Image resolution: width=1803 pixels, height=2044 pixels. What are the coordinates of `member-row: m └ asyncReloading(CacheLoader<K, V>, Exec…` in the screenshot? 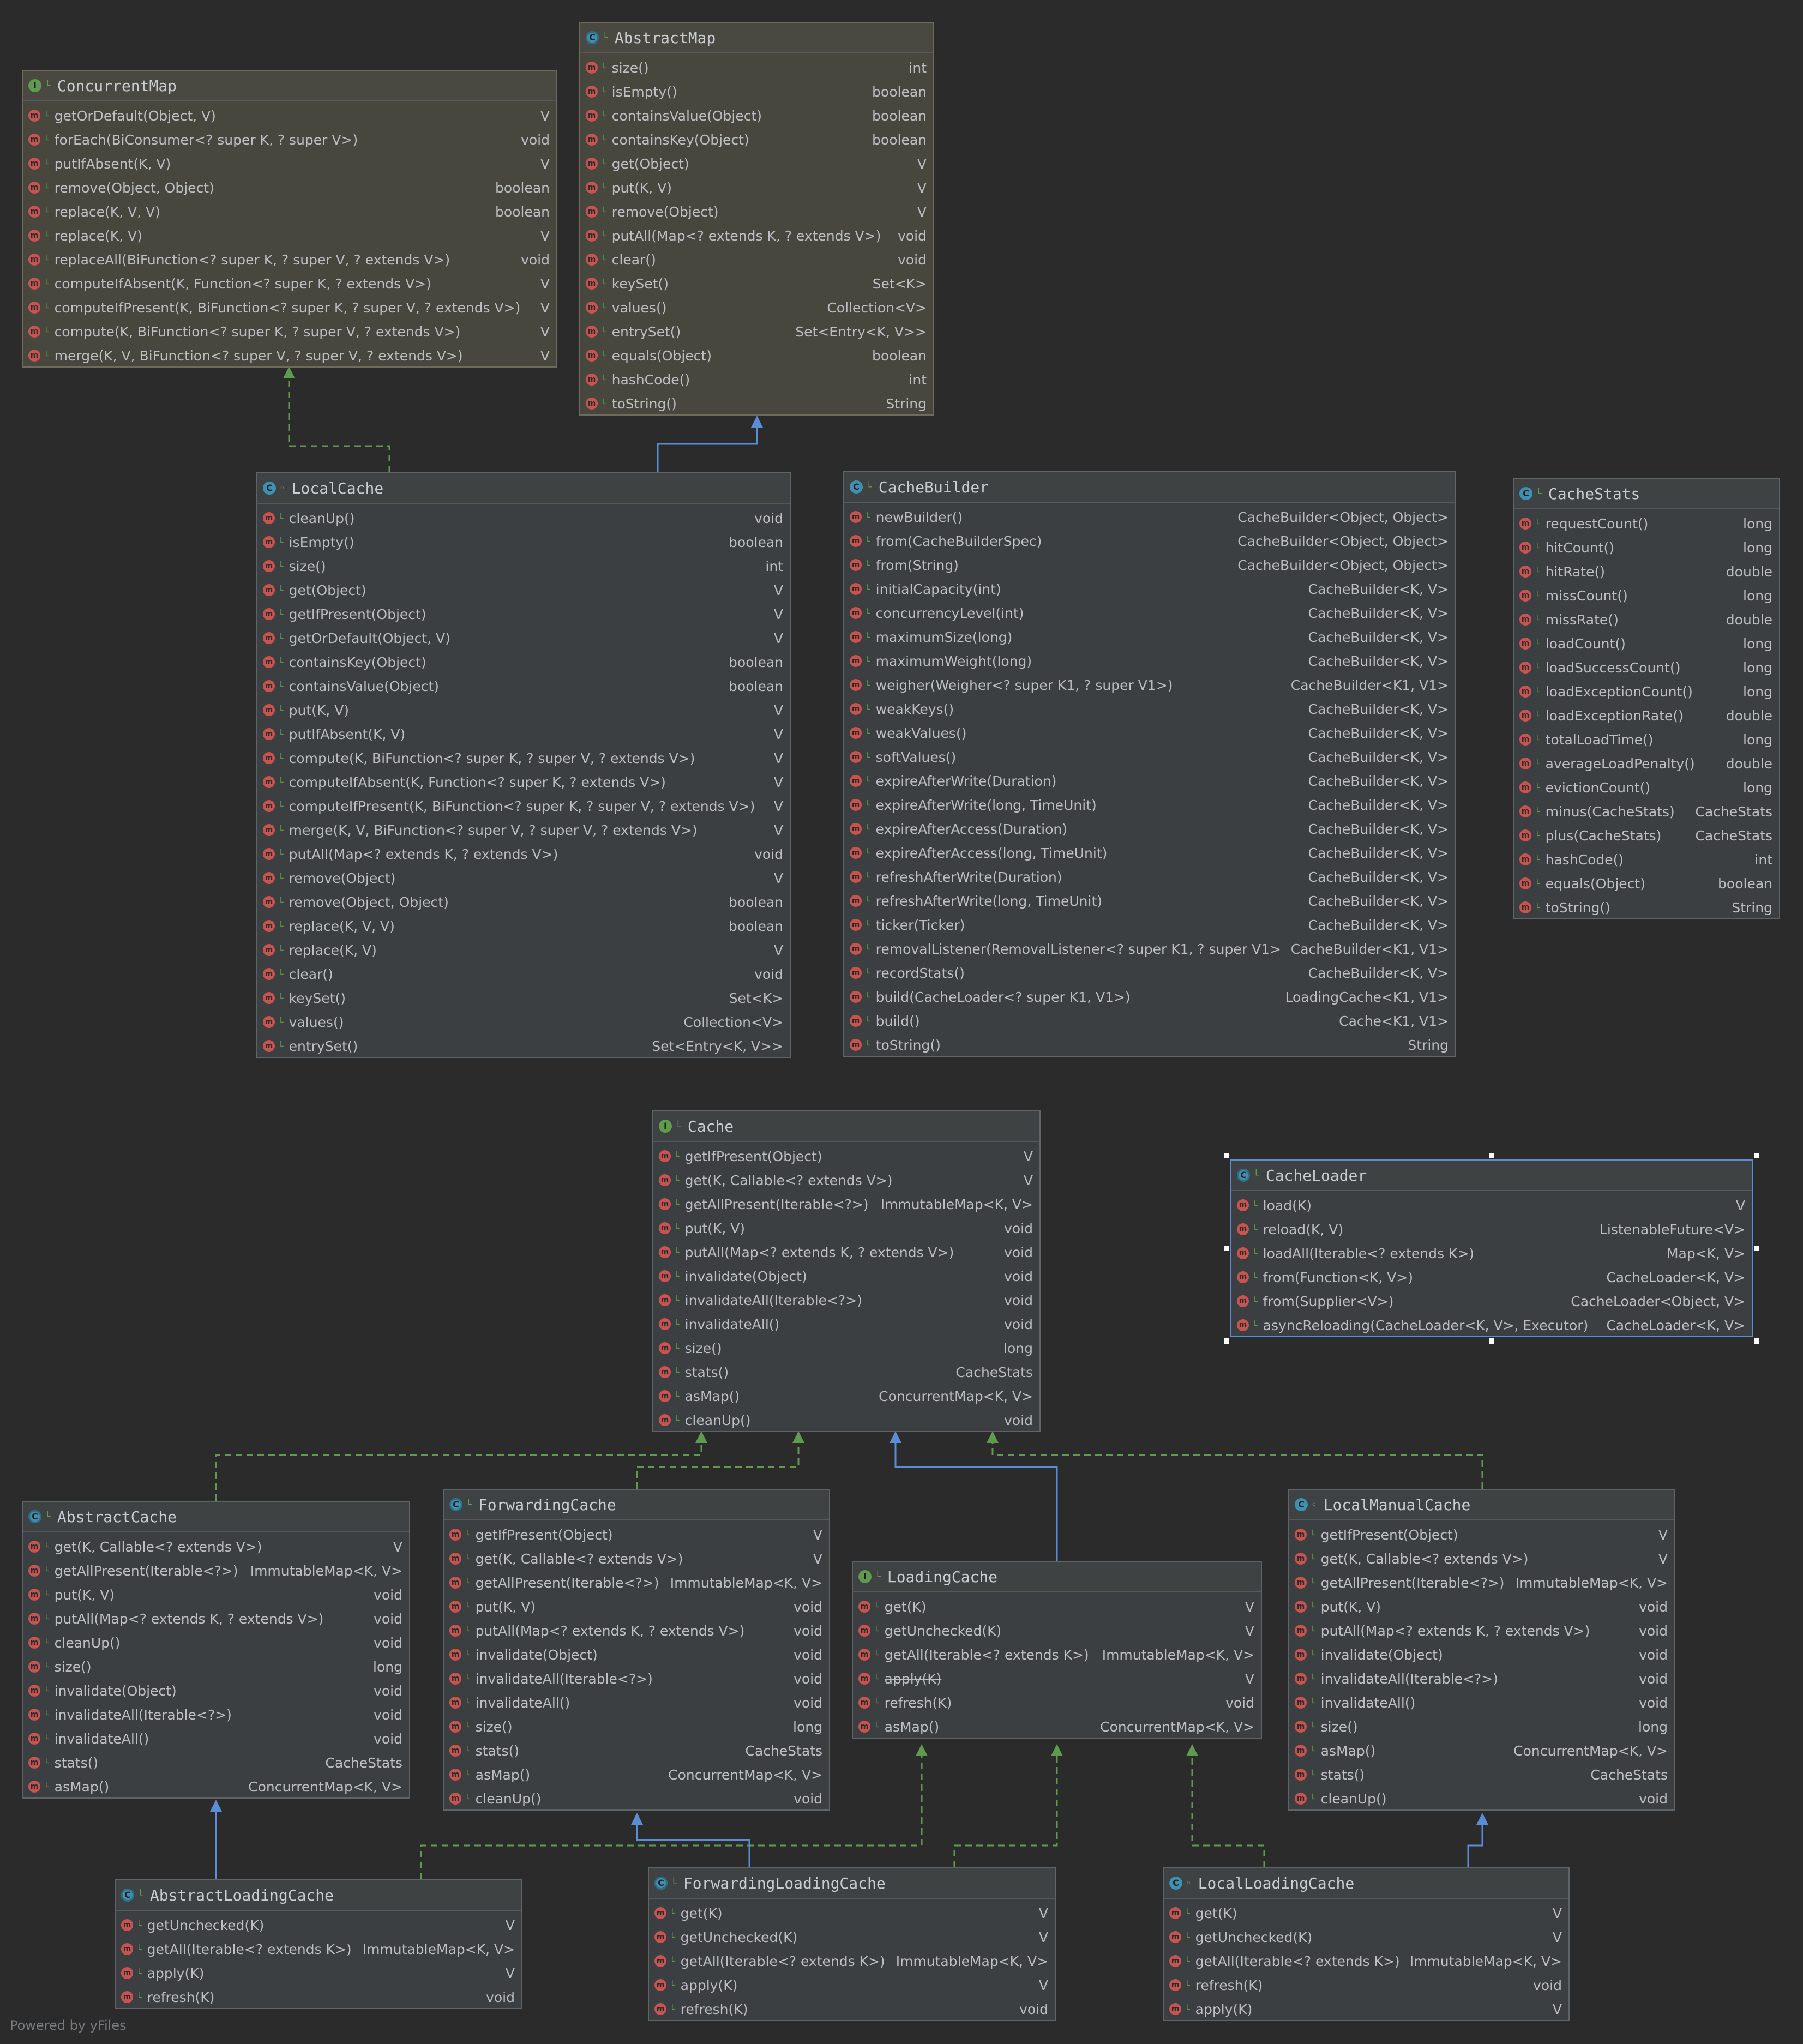 It's located at (1491, 1325).